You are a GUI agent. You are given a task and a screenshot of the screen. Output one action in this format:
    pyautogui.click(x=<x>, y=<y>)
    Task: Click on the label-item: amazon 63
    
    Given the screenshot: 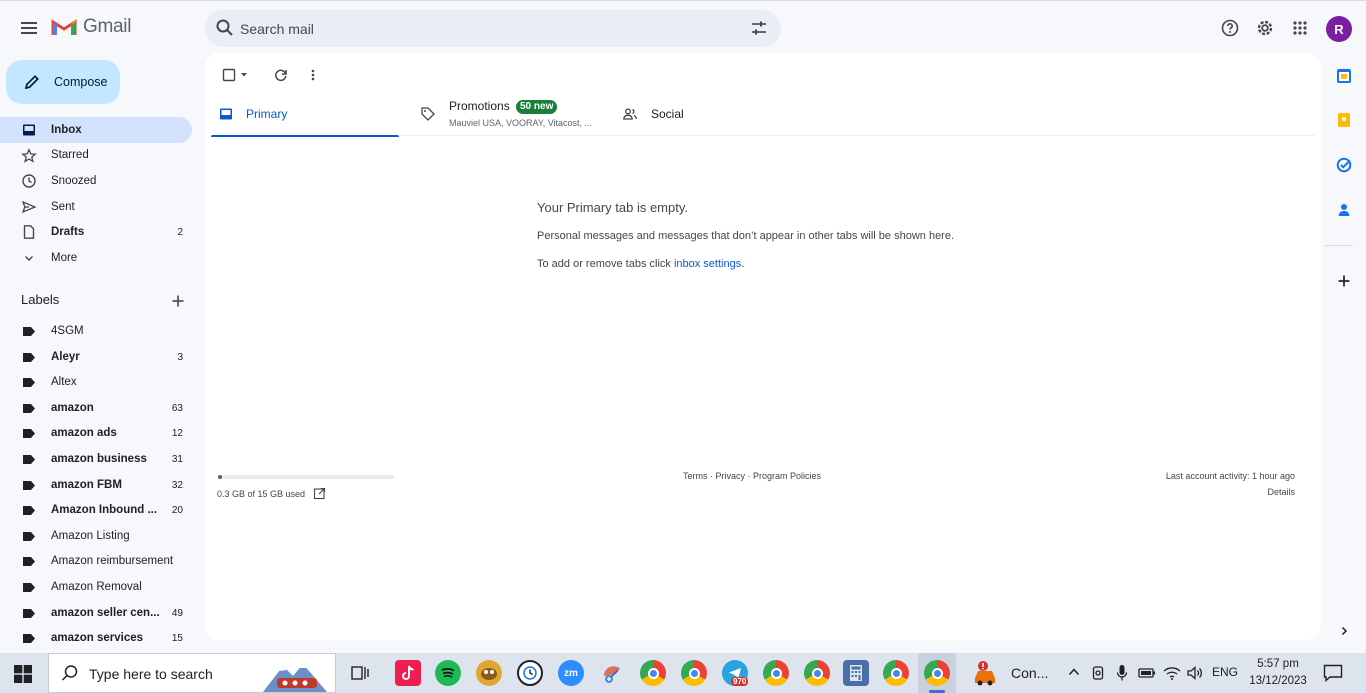 What is the action you would take?
    pyautogui.click(x=96, y=409)
    